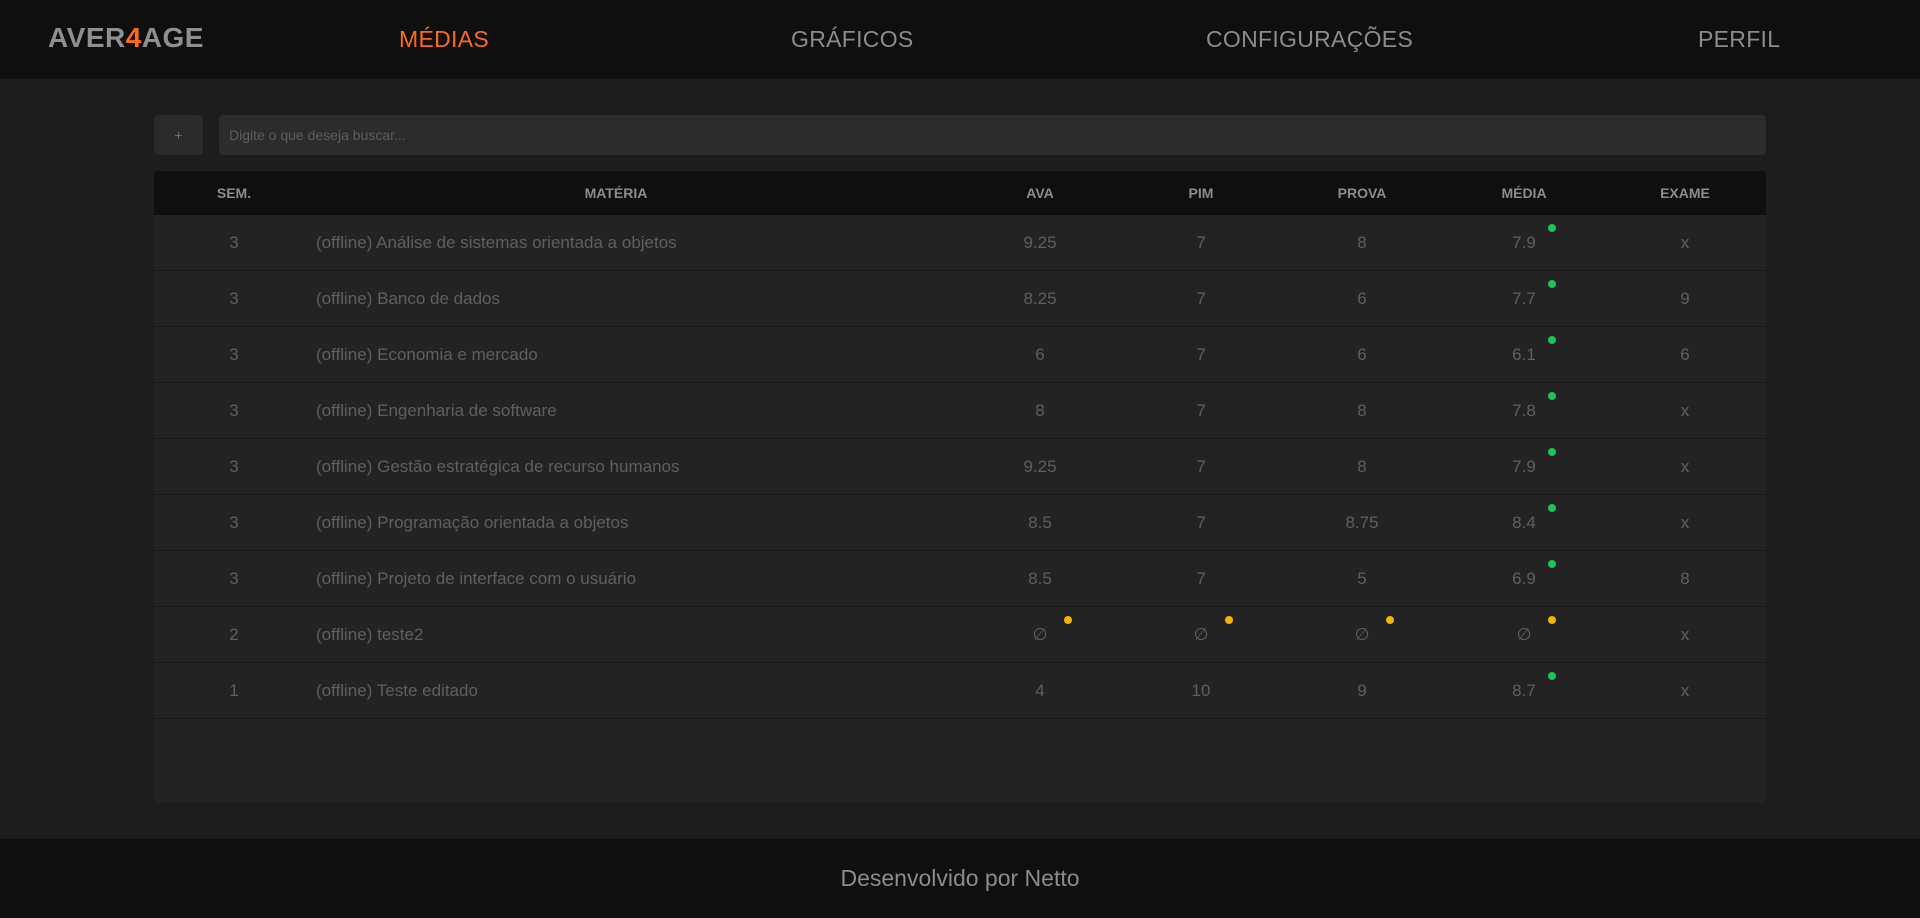 The width and height of the screenshot is (1920, 918). I want to click on table-row: 3 (offline) Banco de dados 8.25 7 6 7.7 9, so click(960, 299).